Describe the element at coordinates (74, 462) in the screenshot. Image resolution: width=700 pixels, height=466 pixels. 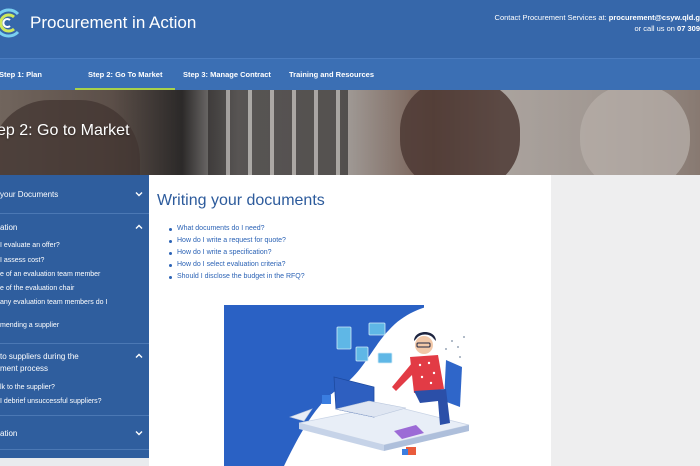
I see `sidebar-bottom-space` at that location.